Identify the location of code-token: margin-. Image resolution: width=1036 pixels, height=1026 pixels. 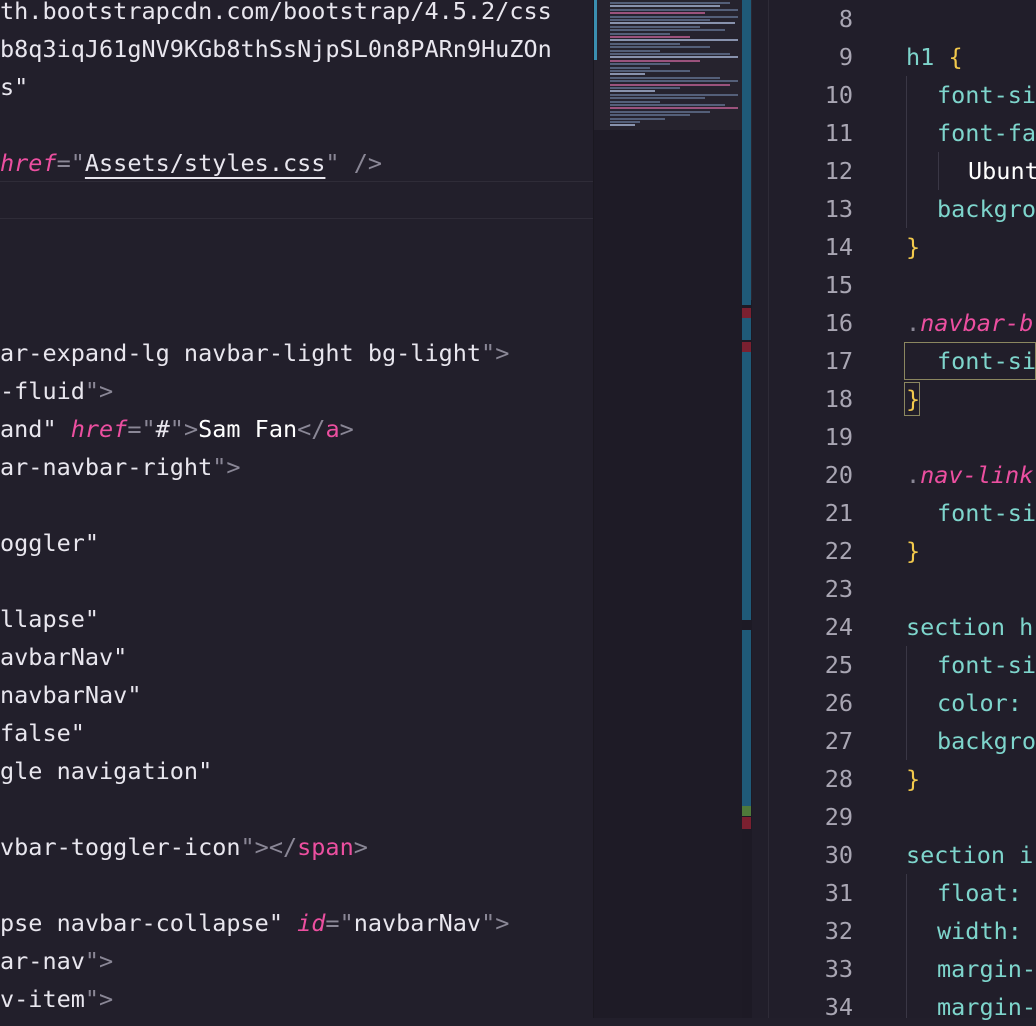
(986, 1007).